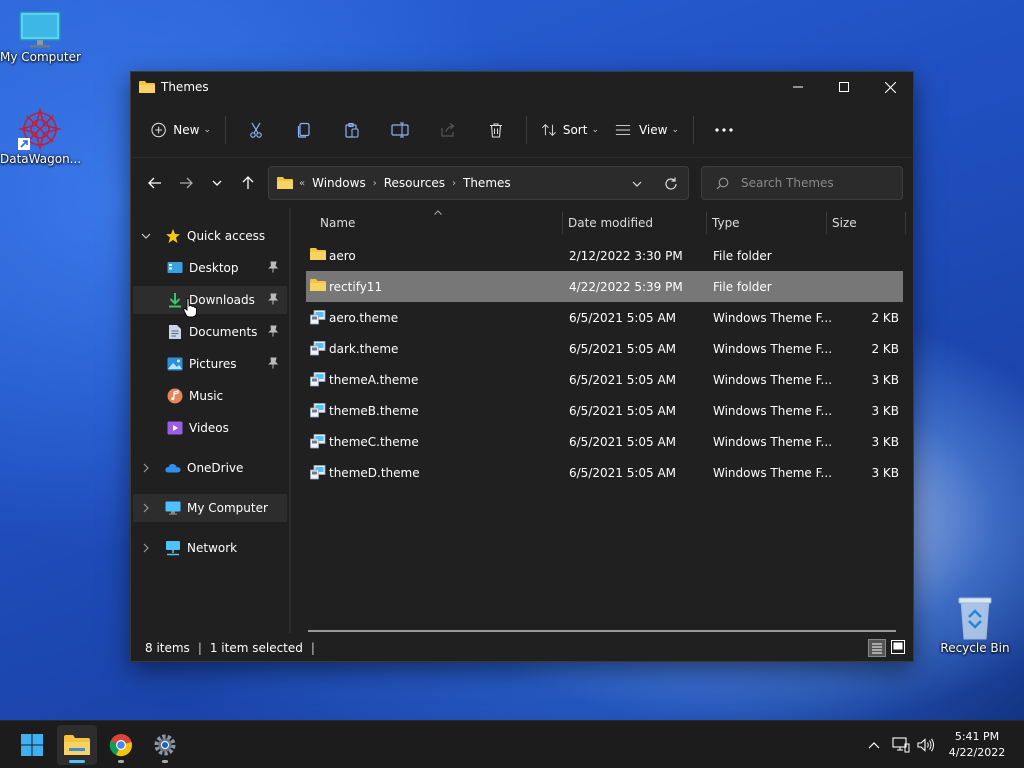 The width and height of the screenshot is (1024, 768). What do you see at coordinates (977, 745) in the screenshot?
I see `taskbar-clock: 5:41 PM 4/22/2022` at bounding box center [977, 745].